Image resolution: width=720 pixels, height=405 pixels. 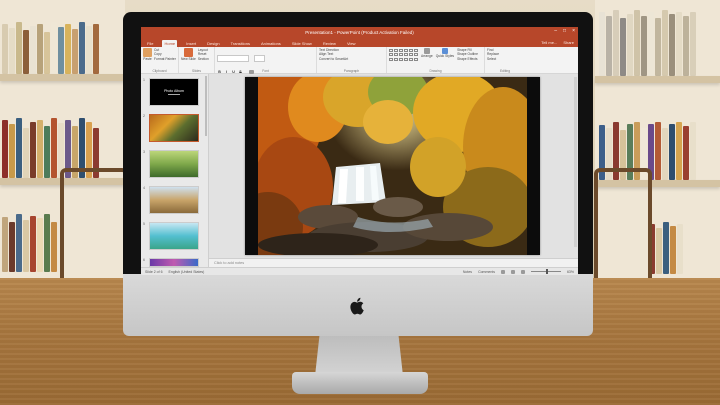 What do you see at coordinates (213, 43) in the screenshot?
I see `tab-design: Design` at bounding box center [213, 43].